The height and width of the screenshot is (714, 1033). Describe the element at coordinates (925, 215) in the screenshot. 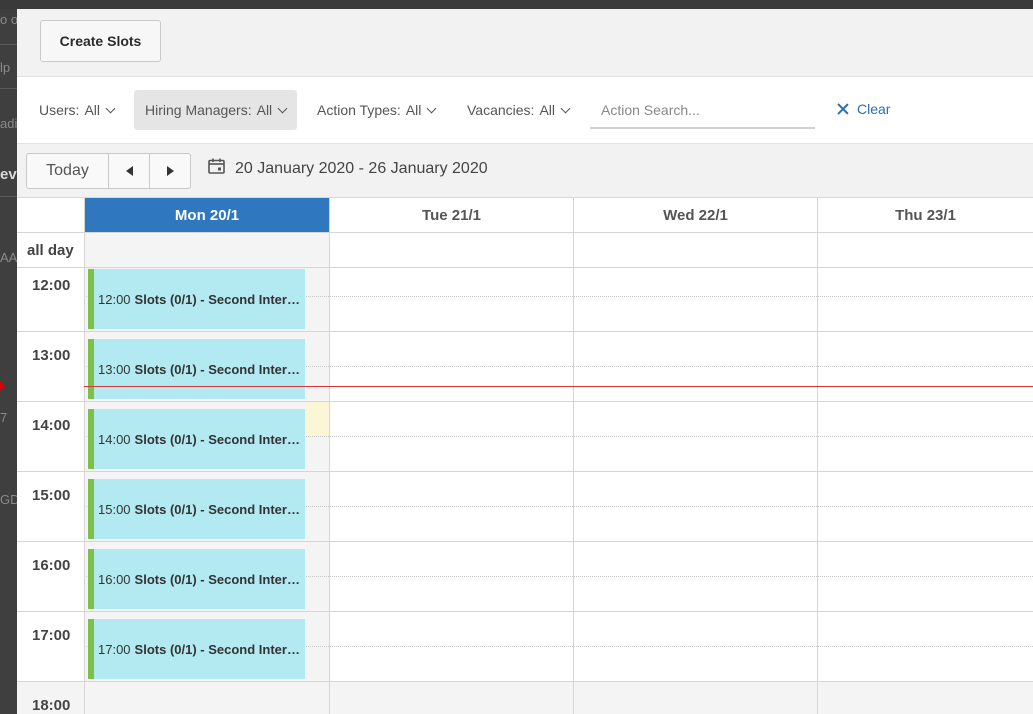

I see `day-header-thu: Thu 23/1` at that location.